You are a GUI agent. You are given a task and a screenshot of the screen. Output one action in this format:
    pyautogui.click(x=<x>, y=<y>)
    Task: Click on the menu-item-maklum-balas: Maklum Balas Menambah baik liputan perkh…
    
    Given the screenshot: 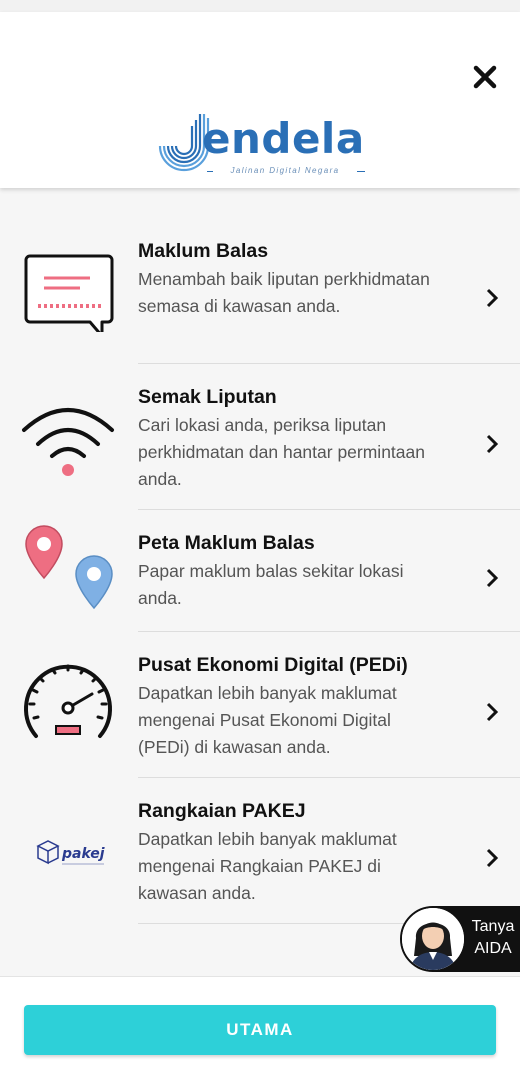 What is the action you would take?
    pyautogui.click(x=260, y=291)
    